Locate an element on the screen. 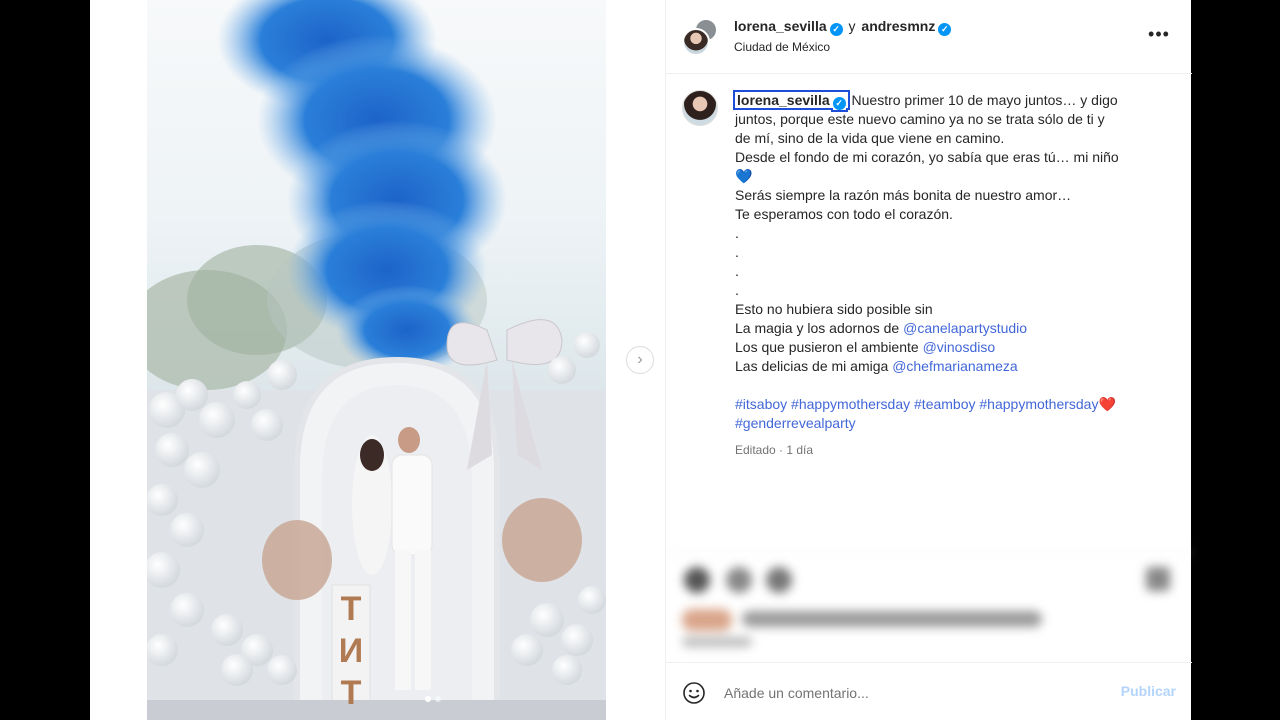  collab-avatar is located at coordinates (700, 38).